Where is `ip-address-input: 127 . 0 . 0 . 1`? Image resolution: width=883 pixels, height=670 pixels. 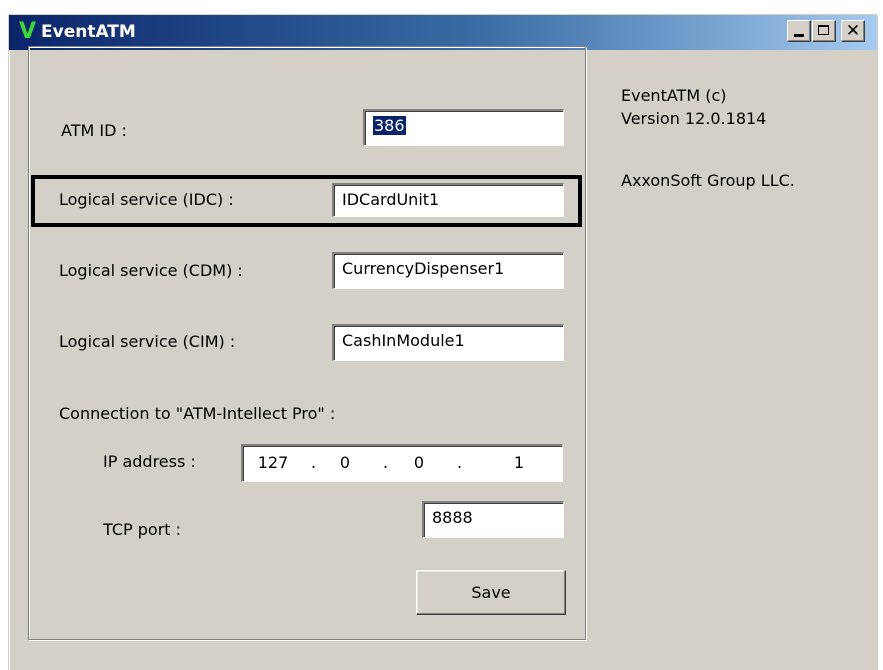 ip-address-input: 127 . 0 . 0 . 1 is located at coordinates (402, 463).